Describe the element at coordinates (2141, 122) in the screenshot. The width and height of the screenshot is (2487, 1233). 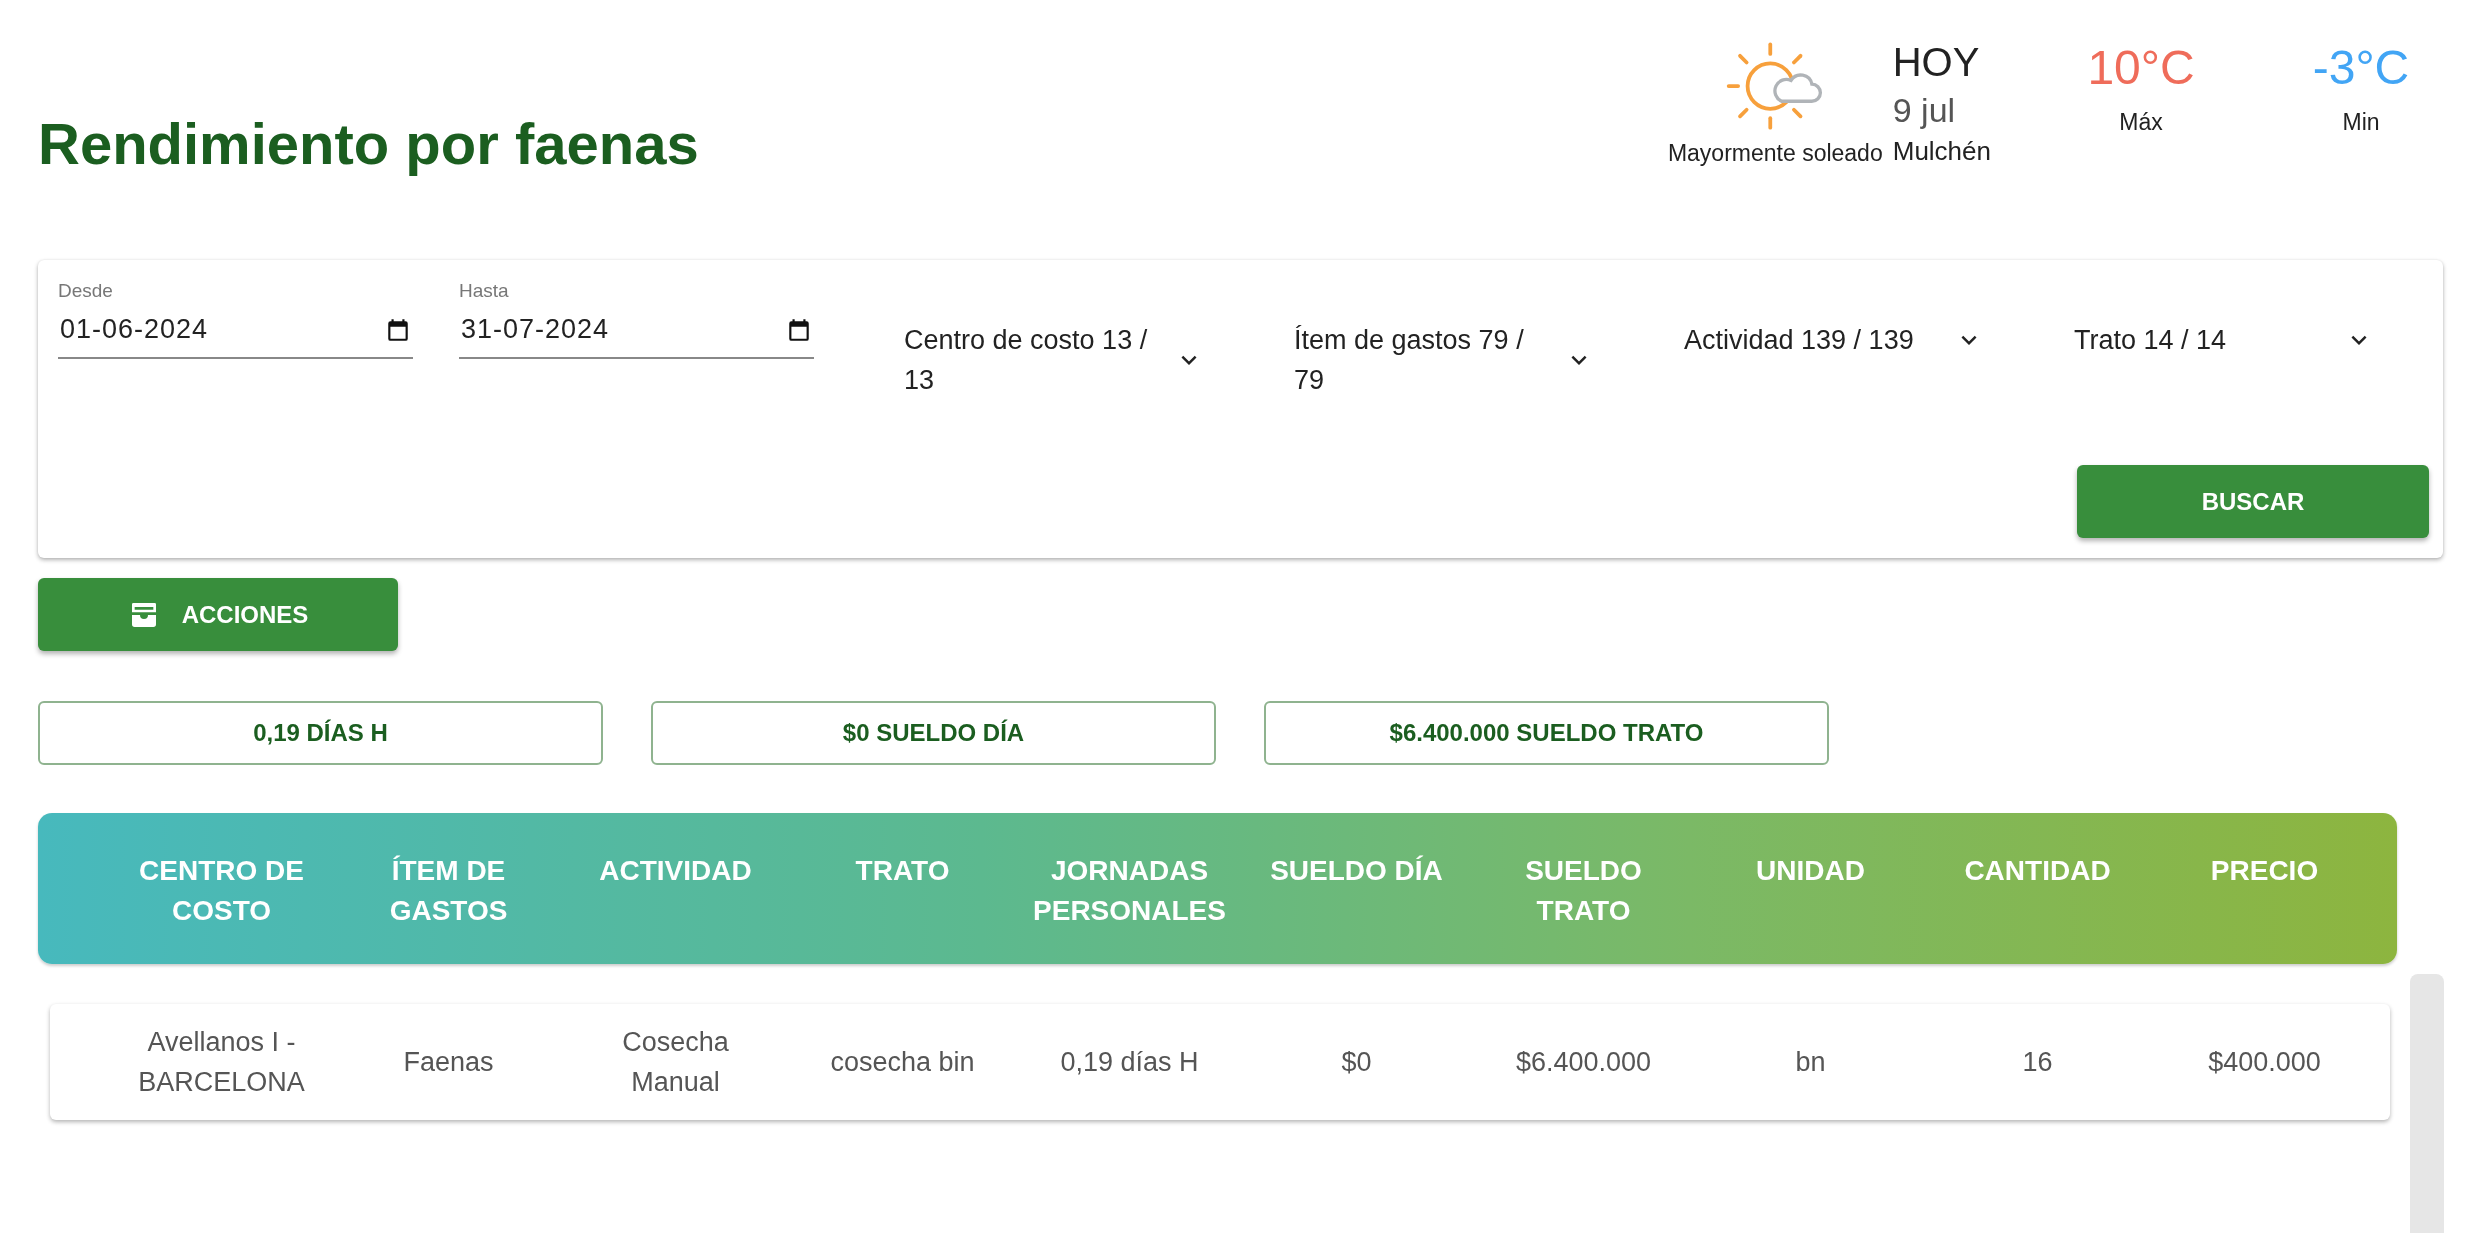
I see `max-label: Máx` at that location.